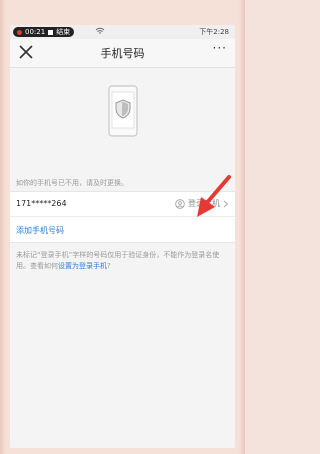 Image resolution: width=320 pixels, height=454 pixels. What do you see at coordinates (72, 183) in the screenshot?
I see `hint-text: 如你的手机号已不用，请及时更换。` at bounding box center [72, 183].